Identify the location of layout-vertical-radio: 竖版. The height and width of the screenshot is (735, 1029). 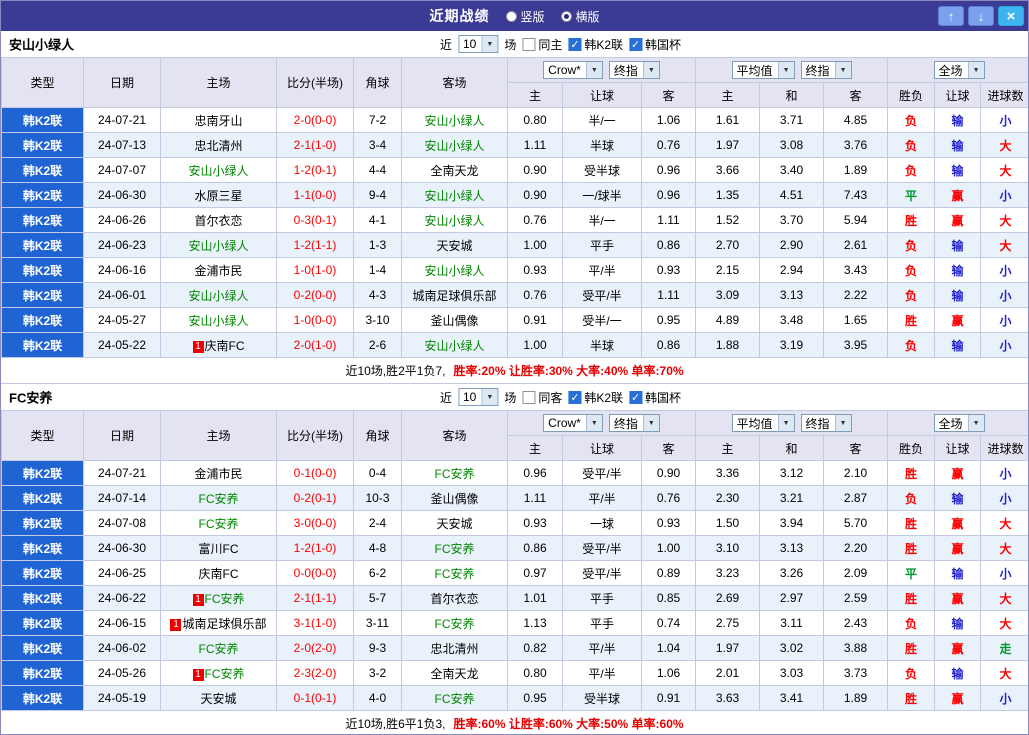
(525, 16).